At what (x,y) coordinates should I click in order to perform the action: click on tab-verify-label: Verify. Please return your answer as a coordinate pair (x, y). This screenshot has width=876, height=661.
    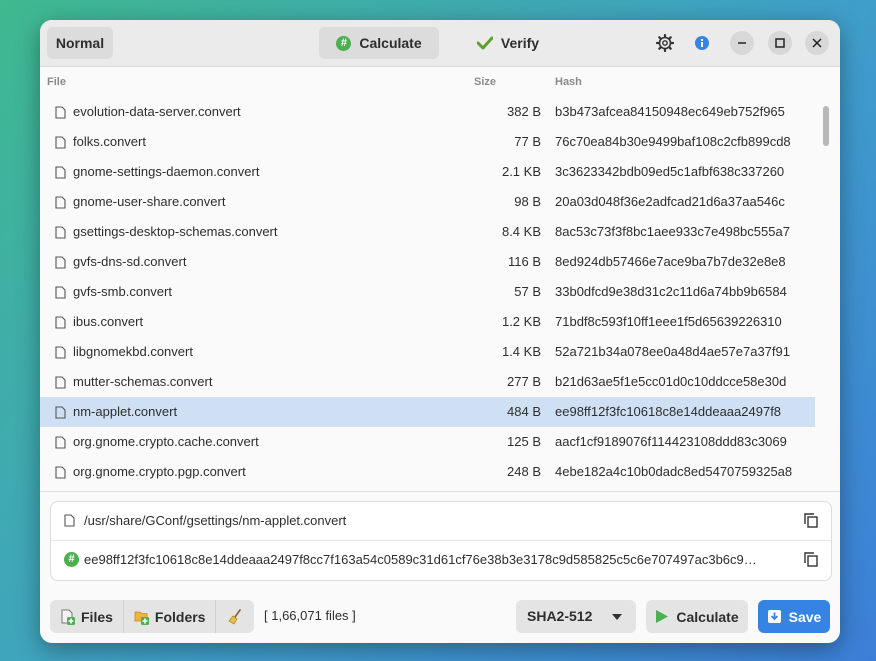
    Looking at the image, I should click on (520, 43).